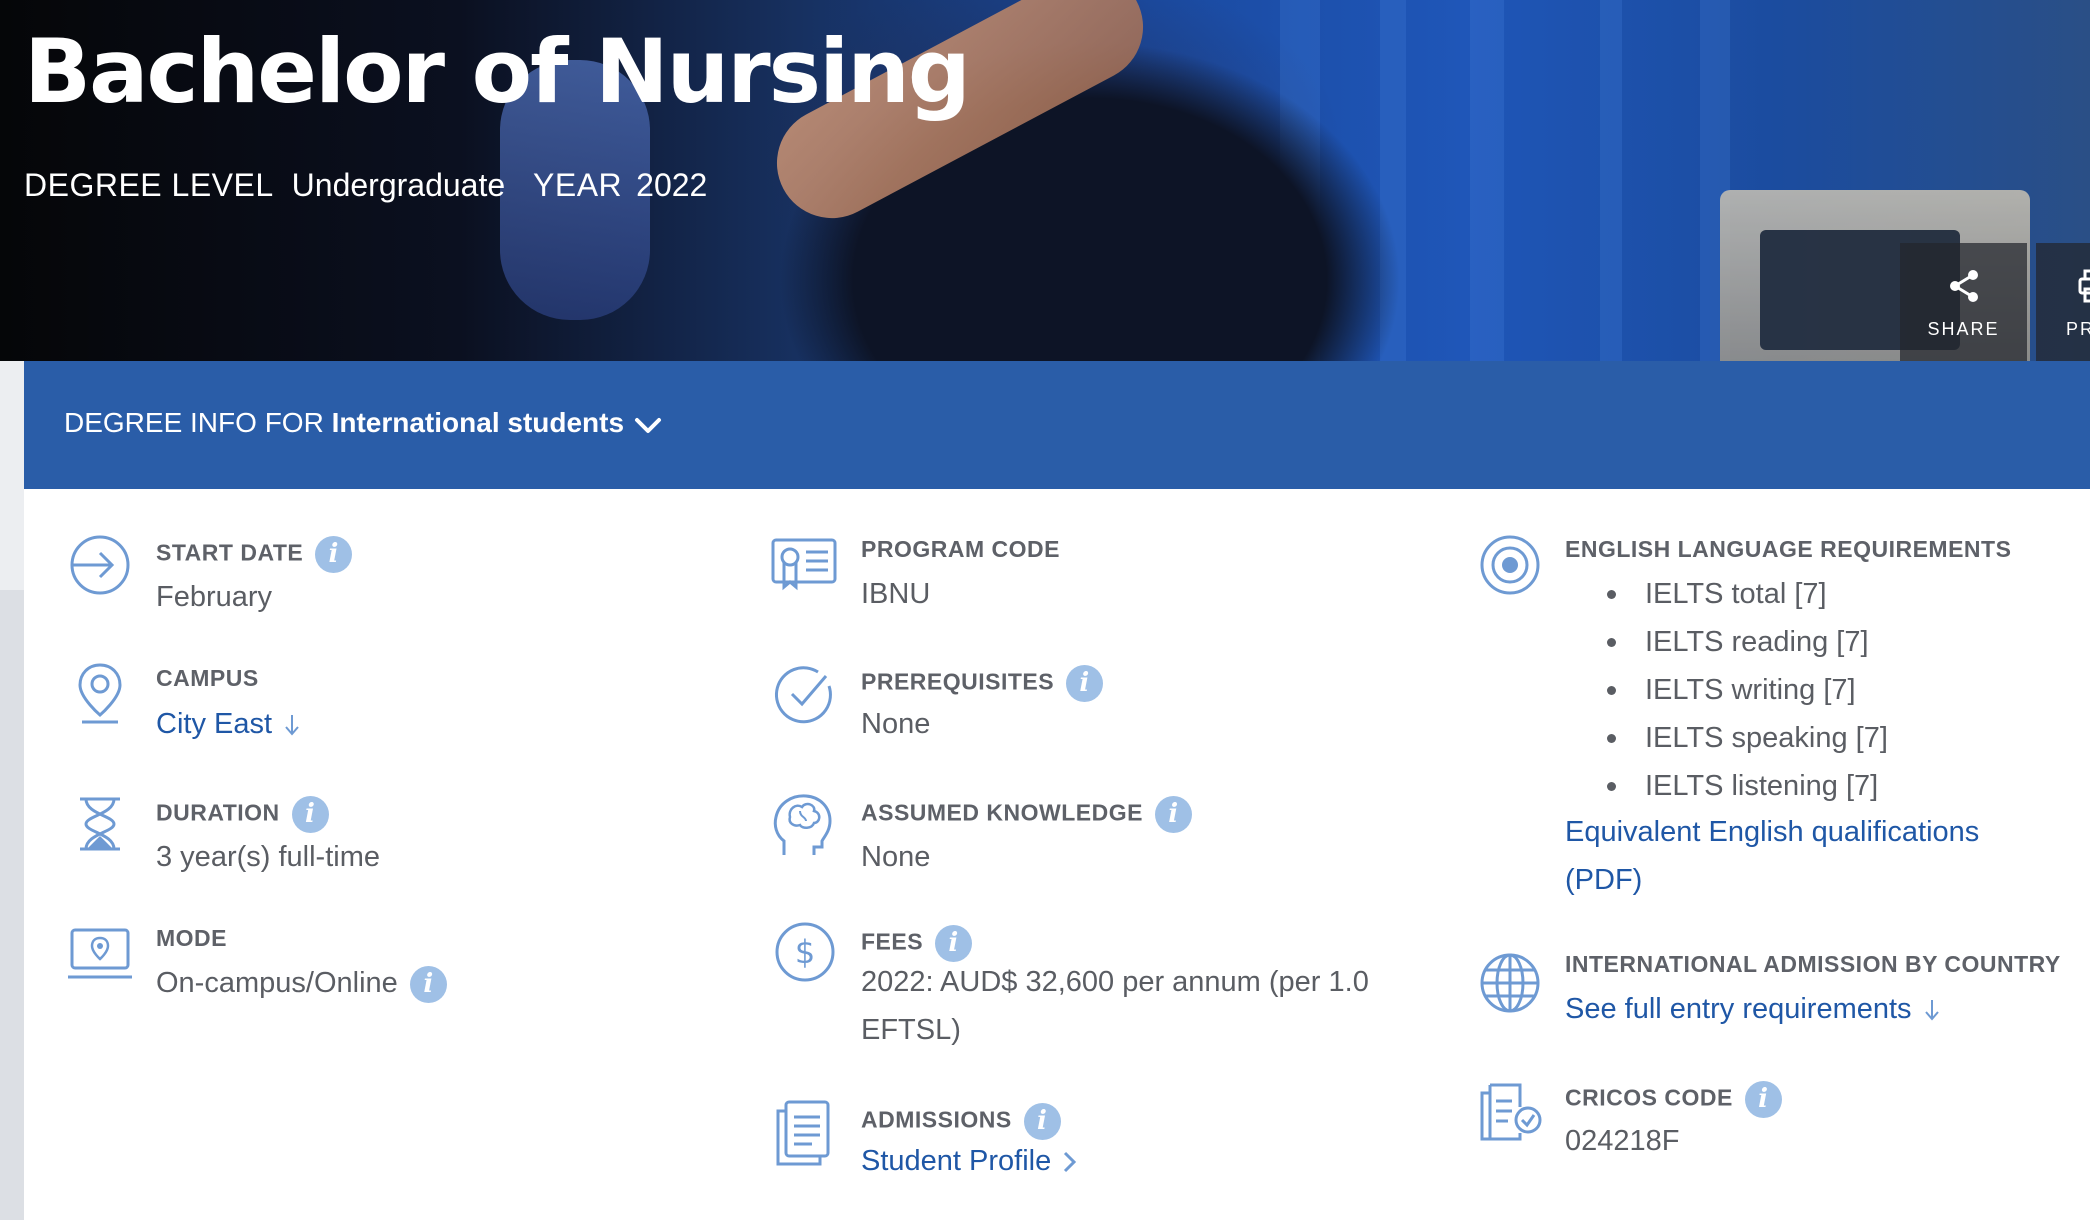 The width and height of the screenshot is (2090, 1220). Describe the element at coordinates (1070, 1162) in the screenshot. I see `chevron-right-icon` at that location.